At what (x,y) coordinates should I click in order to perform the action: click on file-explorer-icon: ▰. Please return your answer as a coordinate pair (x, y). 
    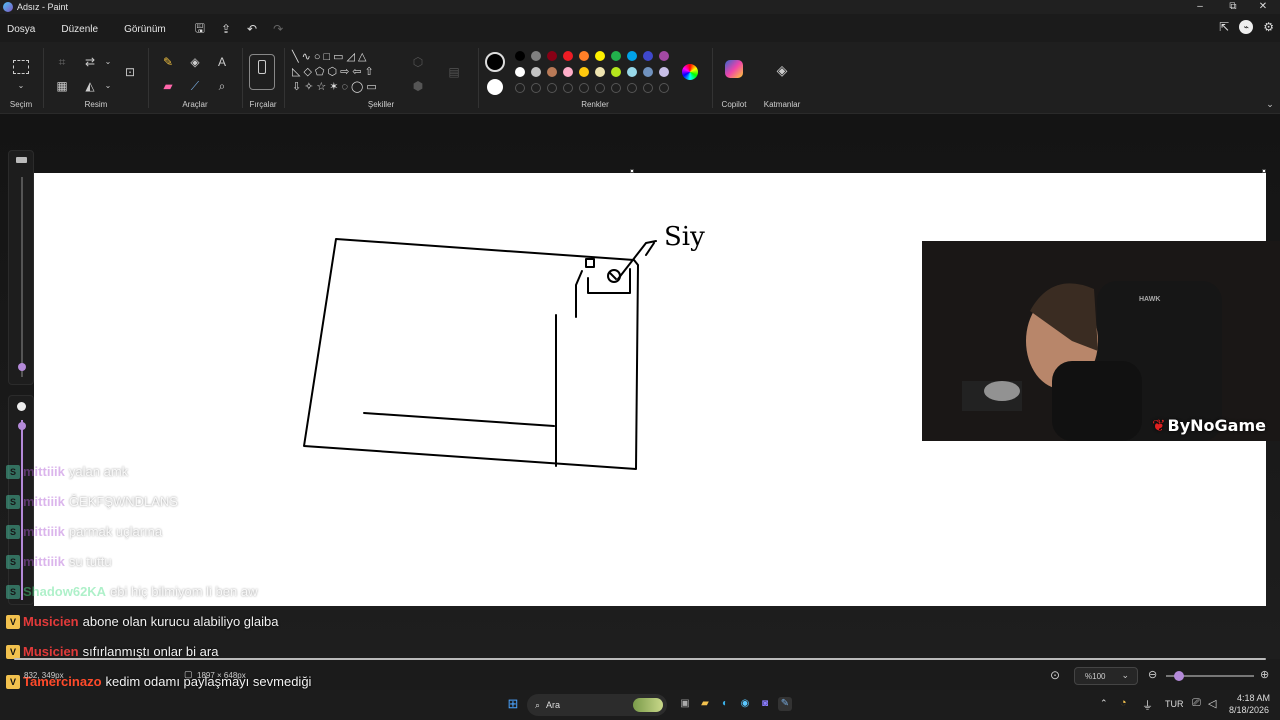
    Looking at the image, I should click on (705, 704).